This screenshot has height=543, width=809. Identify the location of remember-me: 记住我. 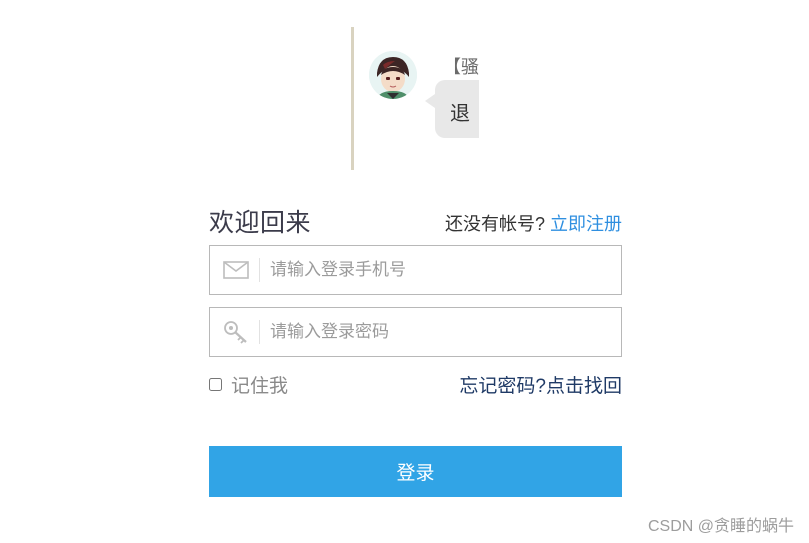
(248, 384).